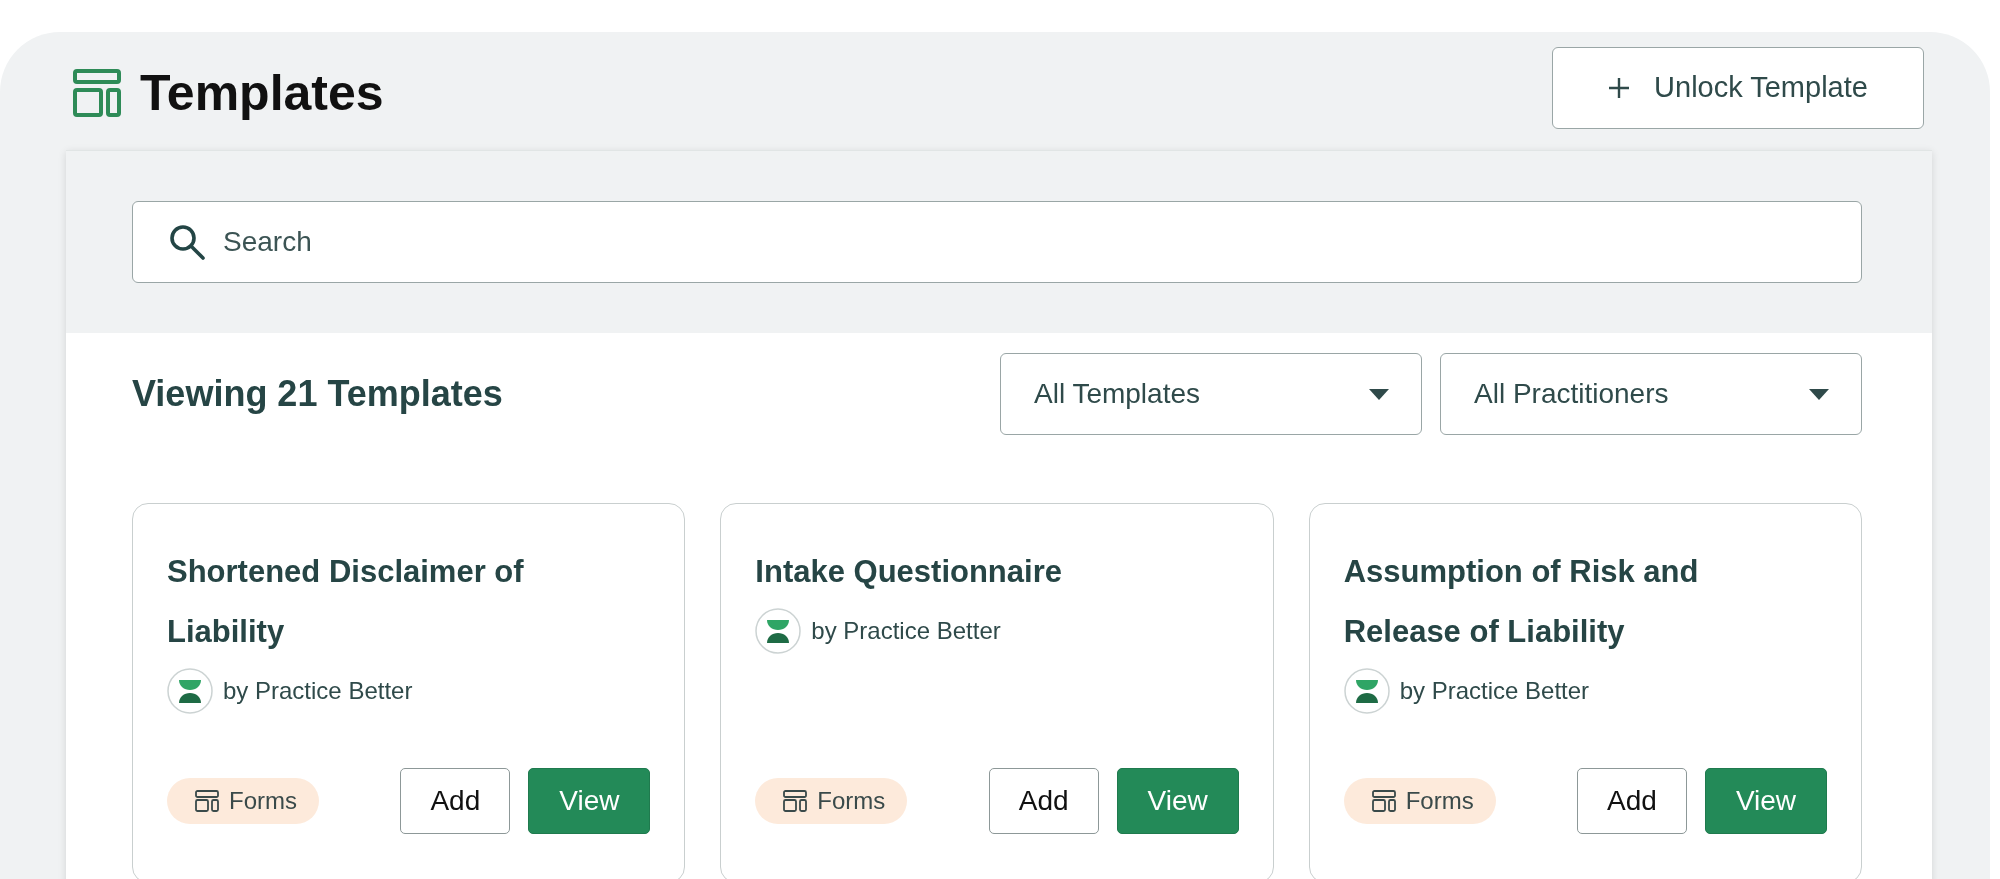 This screenshot has height=879, width=2000. I want to click on page-title: Templates, so click(262, 92).